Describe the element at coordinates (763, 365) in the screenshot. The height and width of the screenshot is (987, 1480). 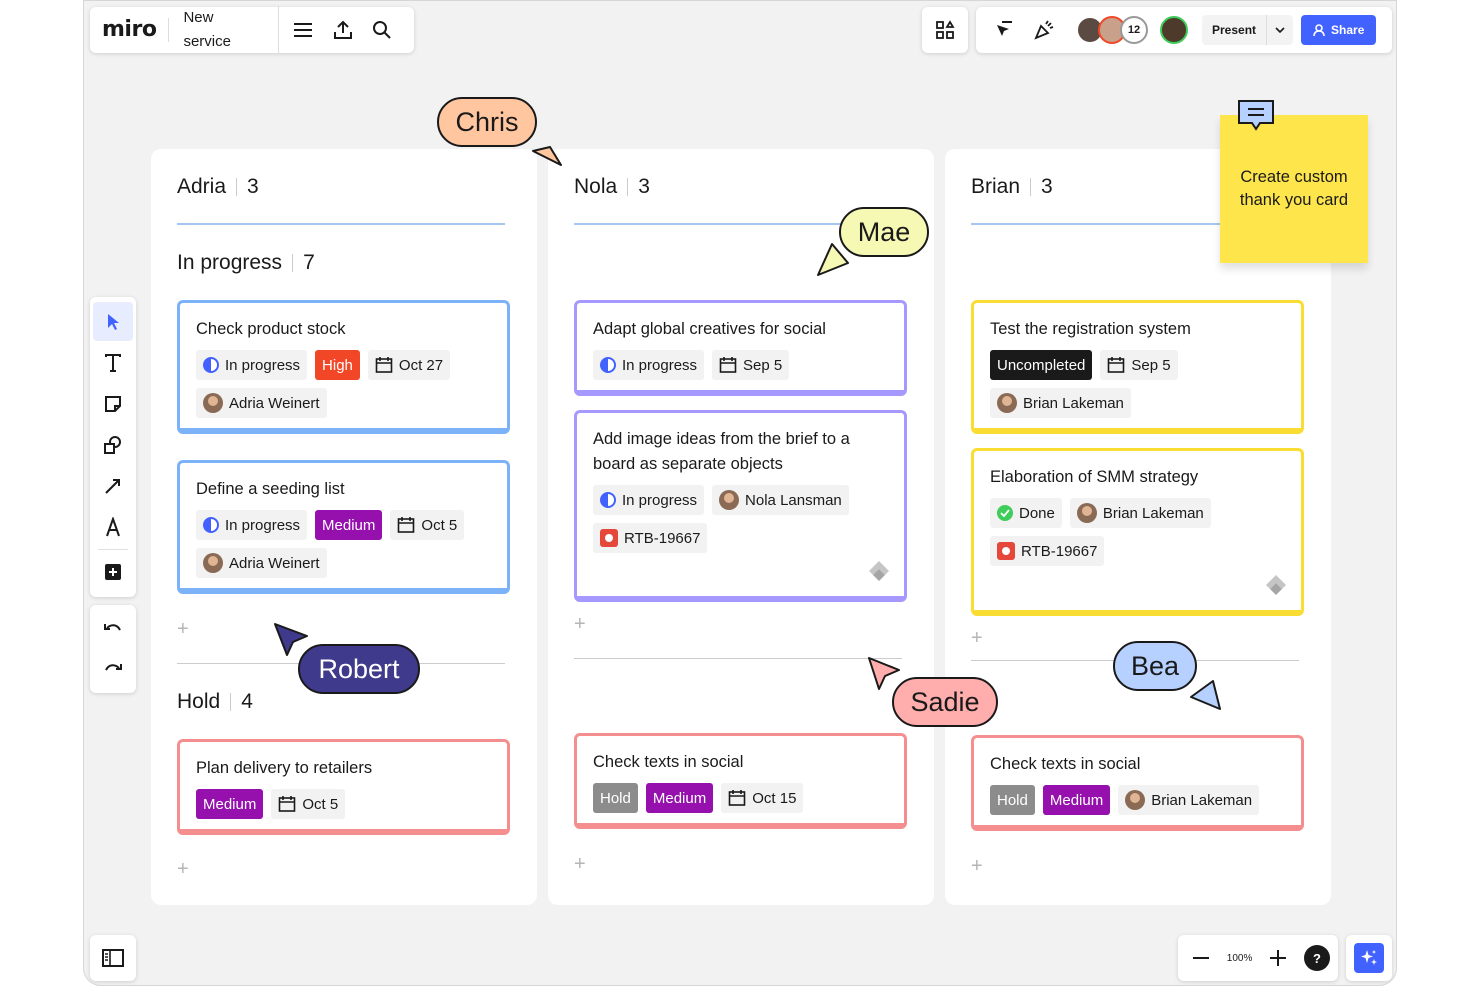
I see `date-label: Sep 5` at that location.